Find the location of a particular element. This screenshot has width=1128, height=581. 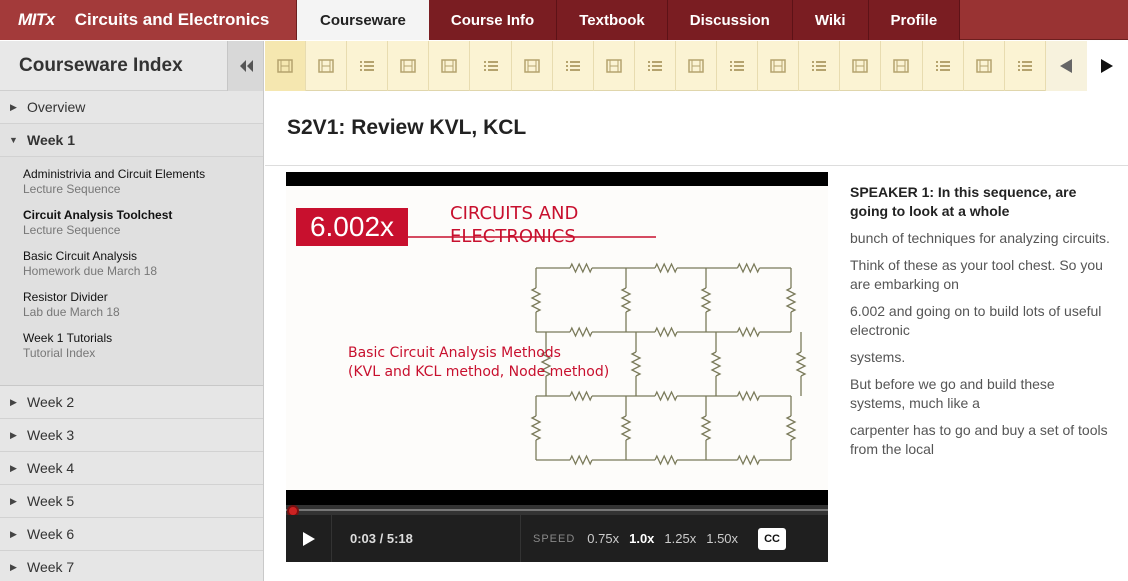

lesson-subtitle: Lecture Sequence is located at coordinates (72, 189).